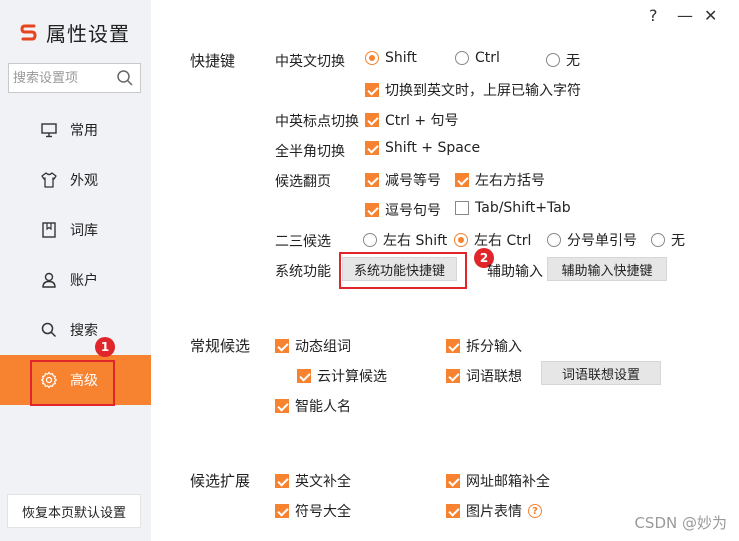 The height and width of the screenshot is (541, 739). Describe the element at coordinates (313, 481) in the screenshot. I see `checkbox-english-complete: 英文补全` at that location.